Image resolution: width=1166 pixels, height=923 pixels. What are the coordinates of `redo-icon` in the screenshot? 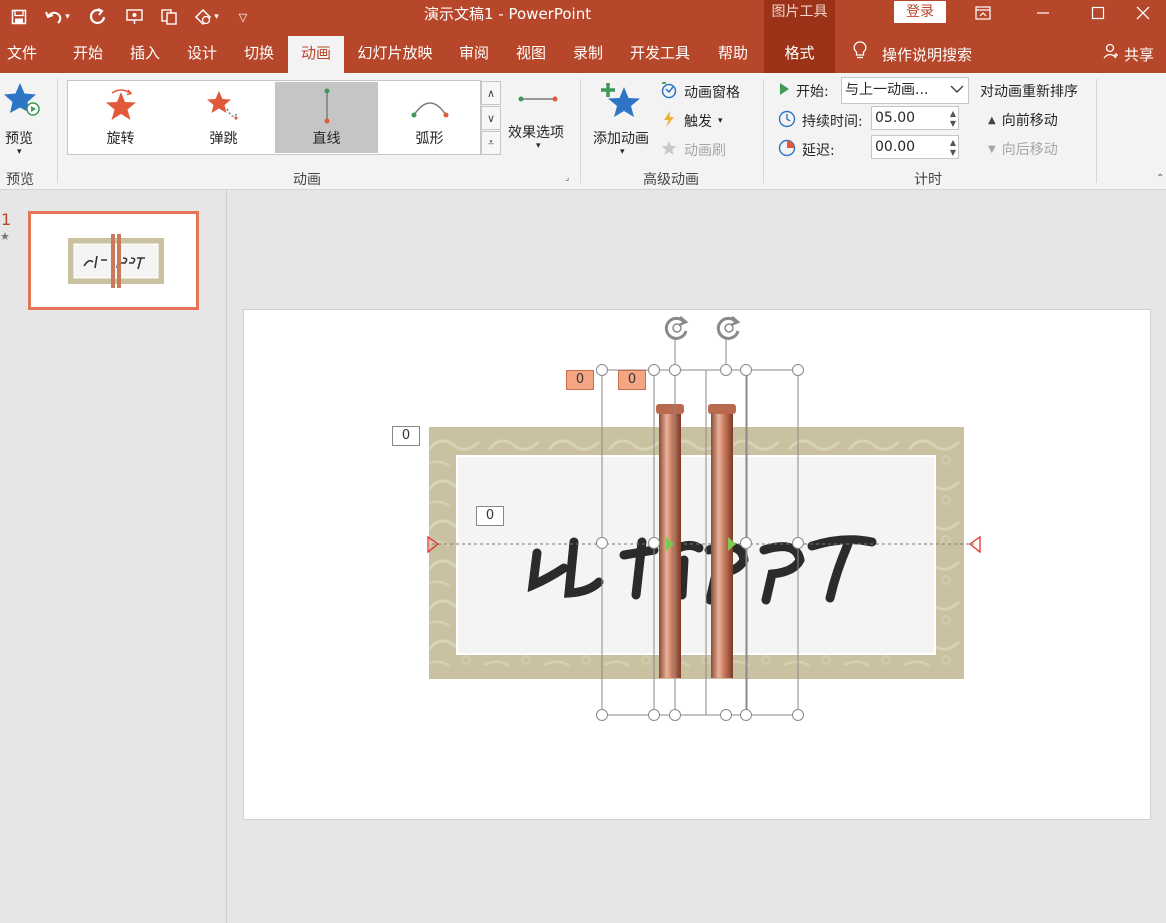 It's located at (98, 17).